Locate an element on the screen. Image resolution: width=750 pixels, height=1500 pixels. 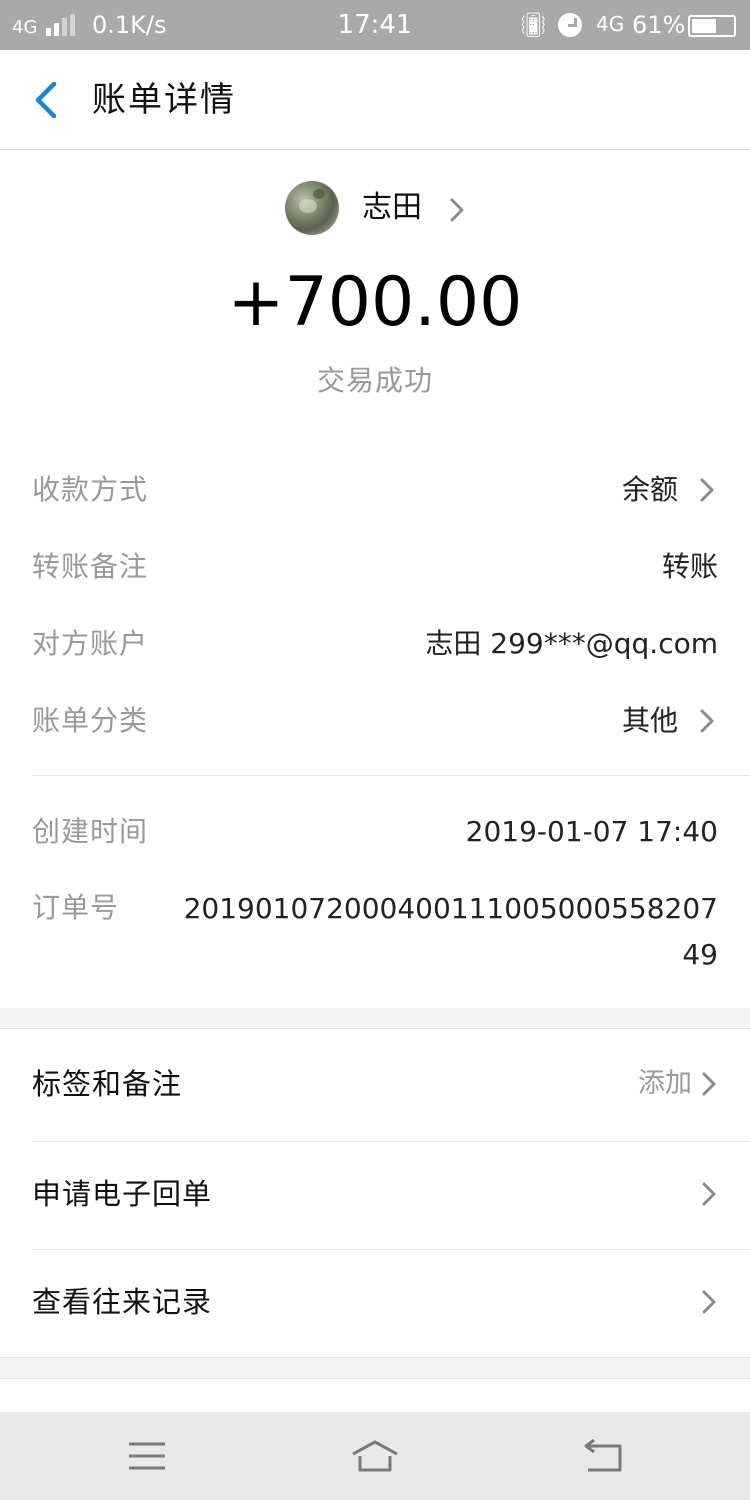
return-icon is located at coordinates (603, 1455).